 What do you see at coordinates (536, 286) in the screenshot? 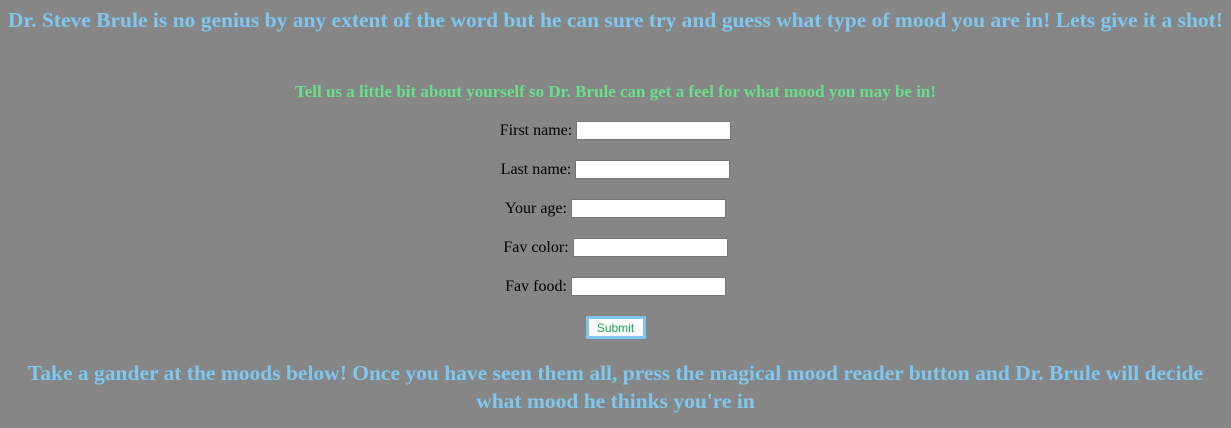
I see `fav-food-label: Fav food:` at bounding box center [536, 286].